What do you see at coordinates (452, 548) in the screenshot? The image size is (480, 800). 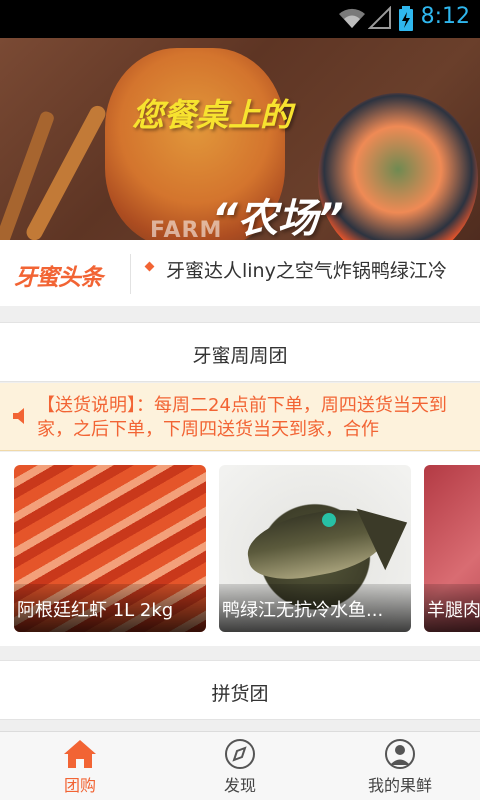 I see `product-card: 羊腿肉` at bounding box center [452, 548].